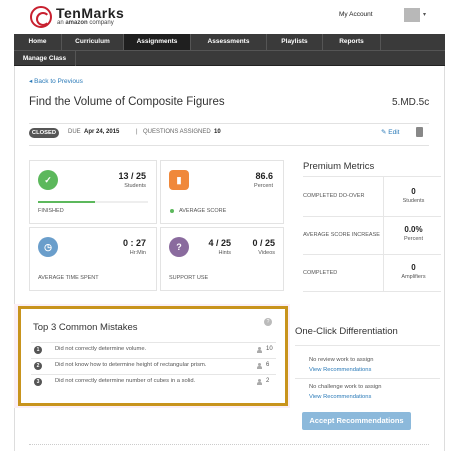 The image size is (449, 451). What do you see at coordinates (45, 59) in the screenshot?
I see `nav-item-manage-class: Manage Class` at bounding box center [45, 59].